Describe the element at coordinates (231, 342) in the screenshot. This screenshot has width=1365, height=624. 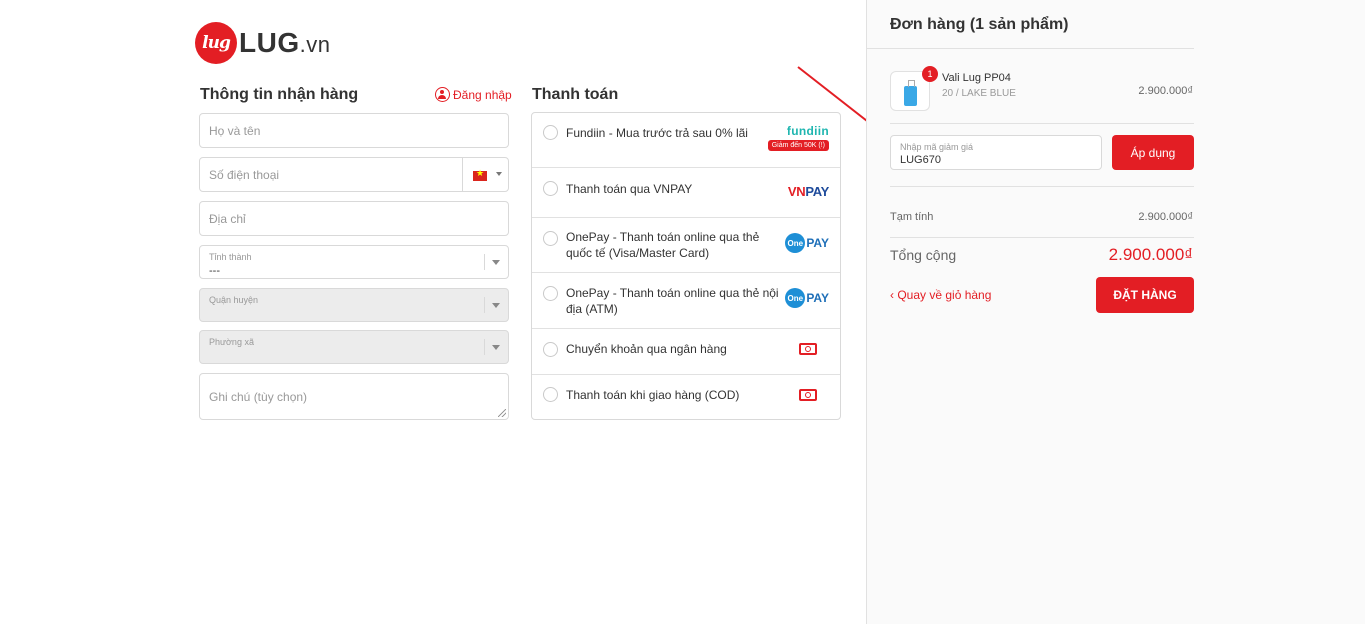
I see `ward-label: Phường xã` at that location.